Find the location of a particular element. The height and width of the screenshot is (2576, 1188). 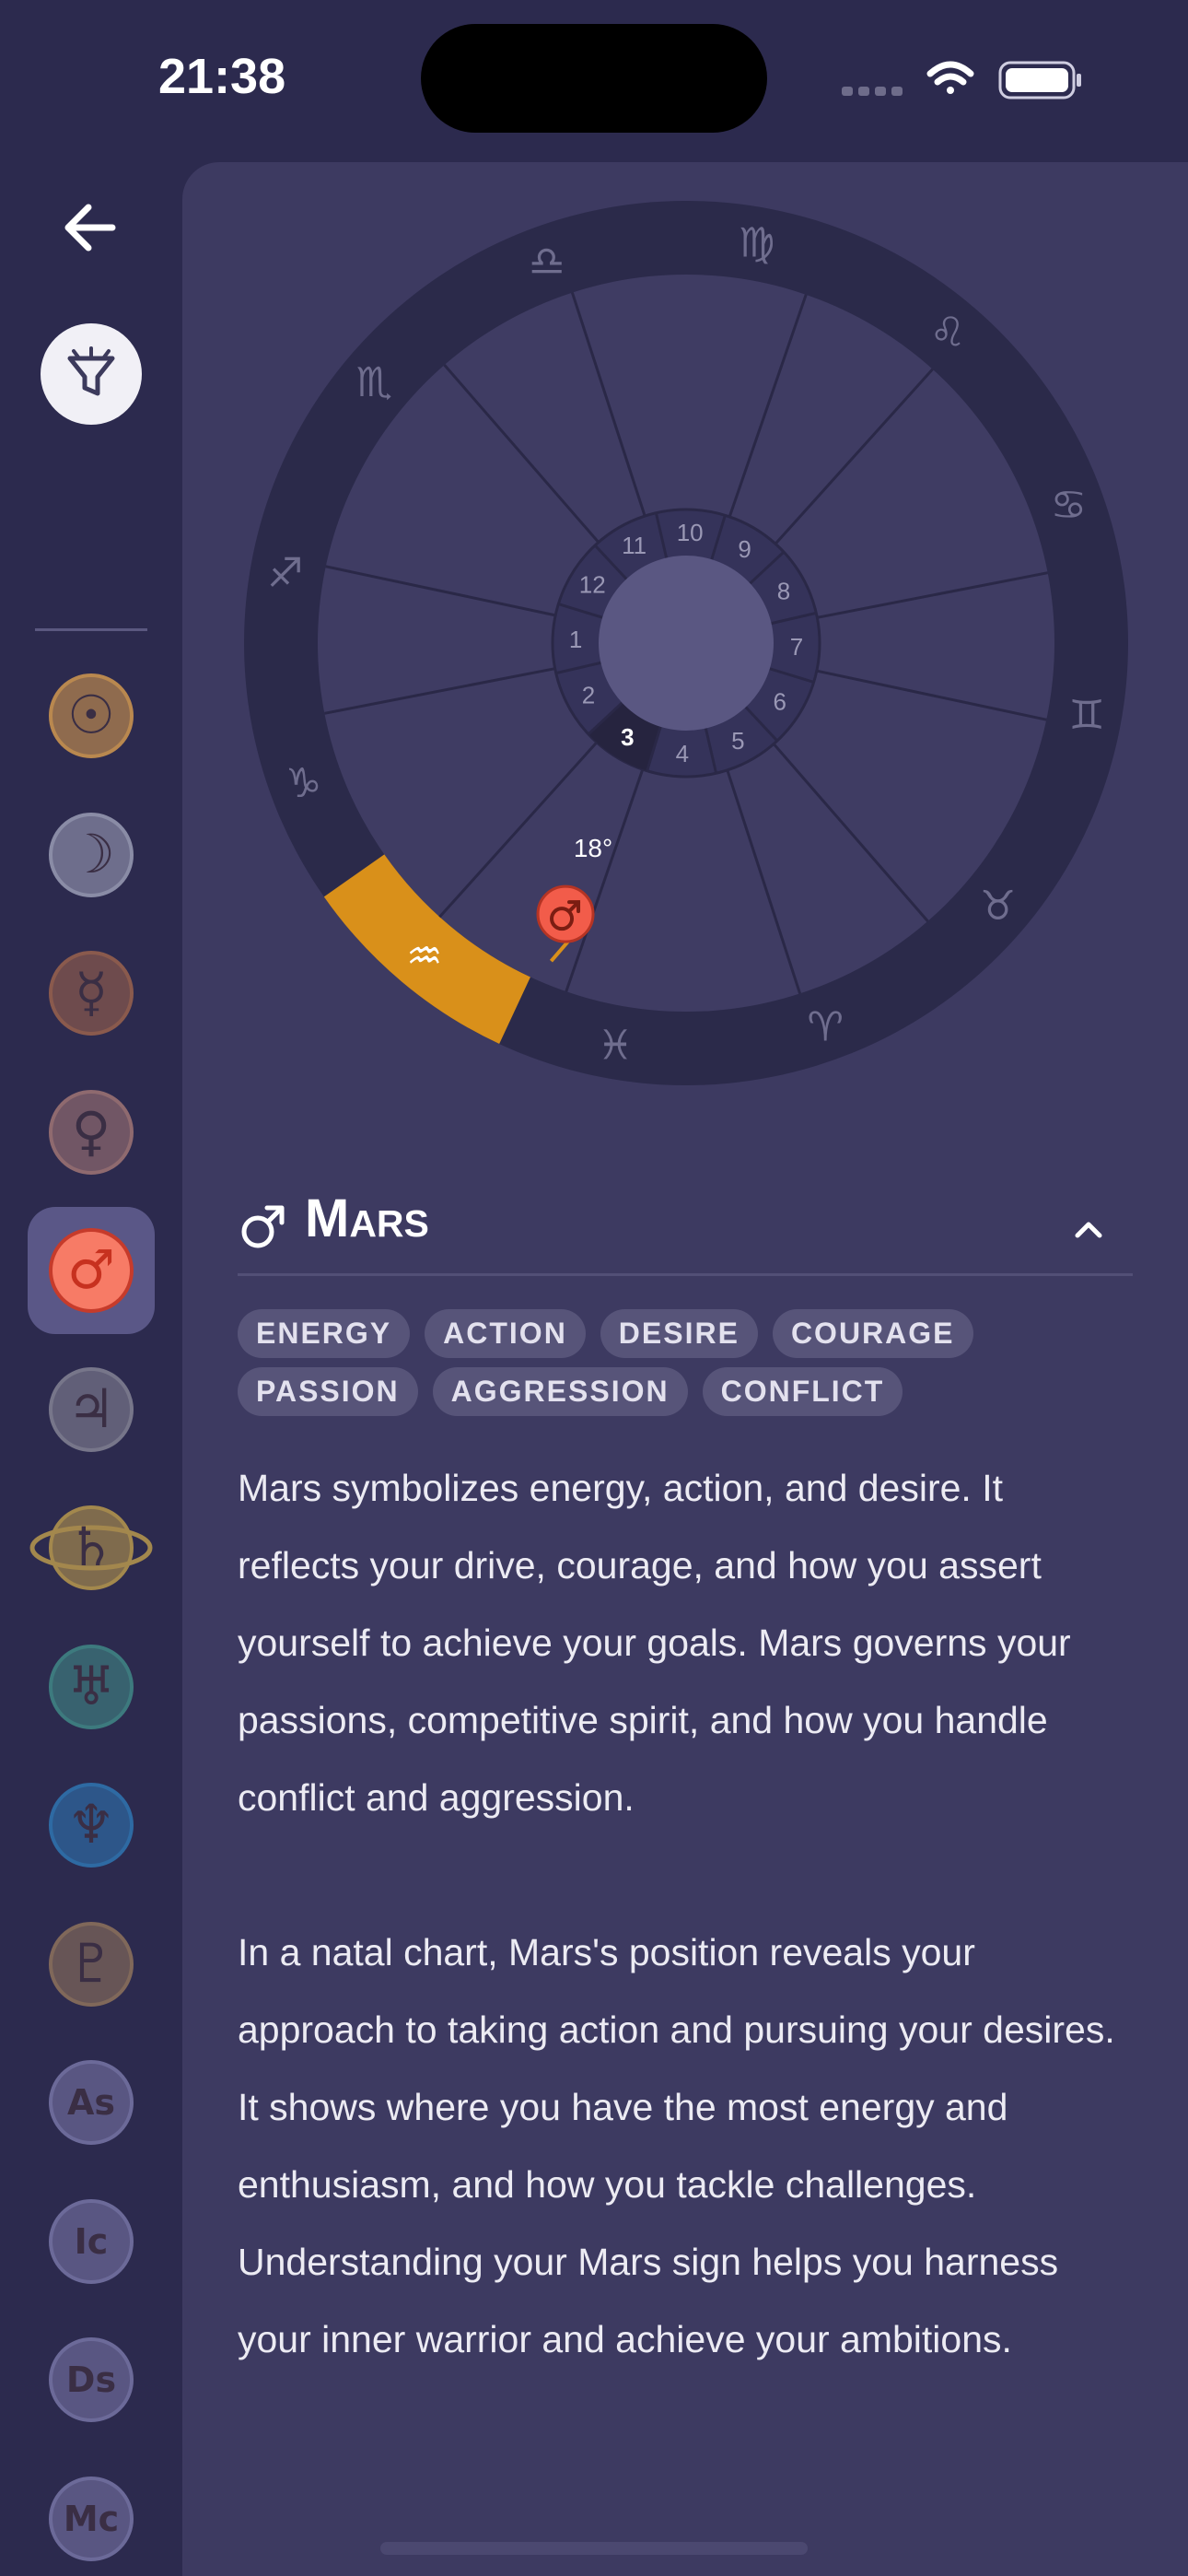

collapse-button is located at coordinates (1088, 1230).